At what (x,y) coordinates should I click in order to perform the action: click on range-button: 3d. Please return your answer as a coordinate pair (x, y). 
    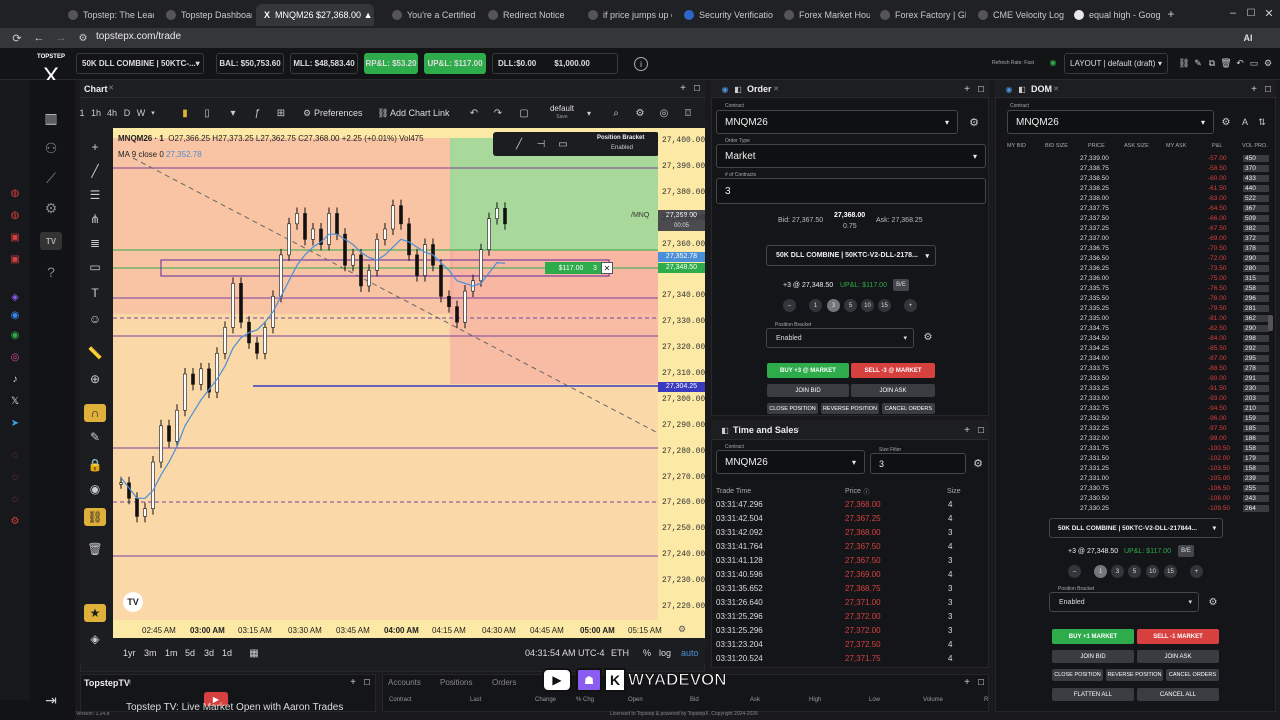
    Looking at the image, I should click on (209, 653).